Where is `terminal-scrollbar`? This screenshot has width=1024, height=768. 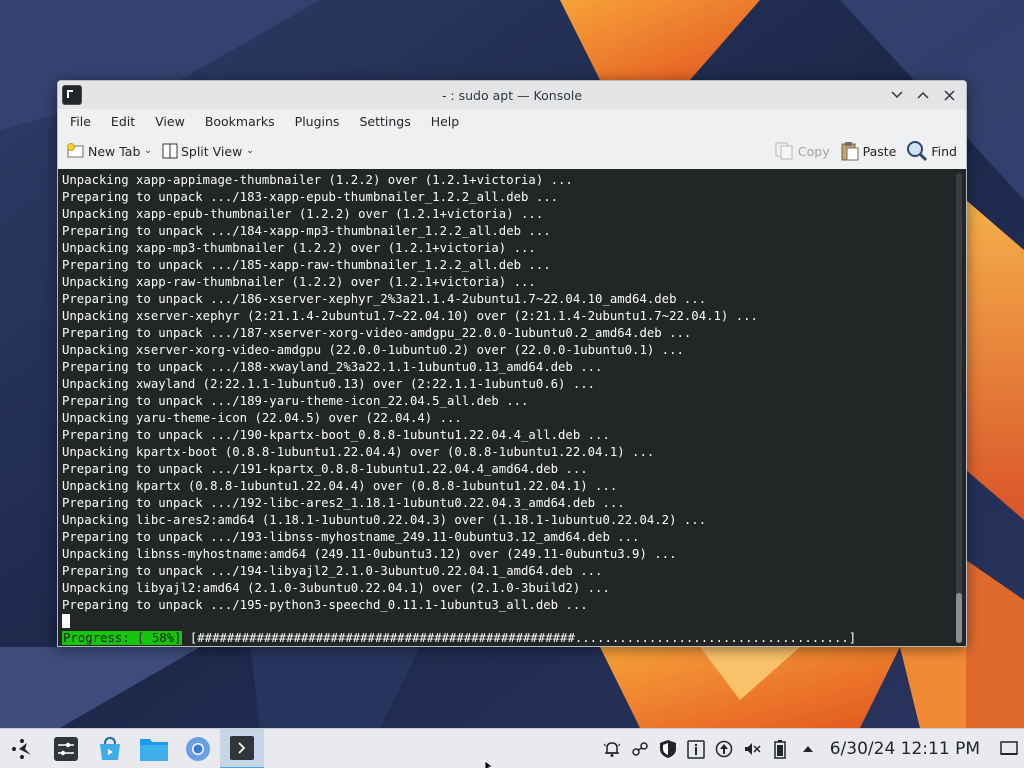 terminal-scrollbar is located at coordinates (959, 408).